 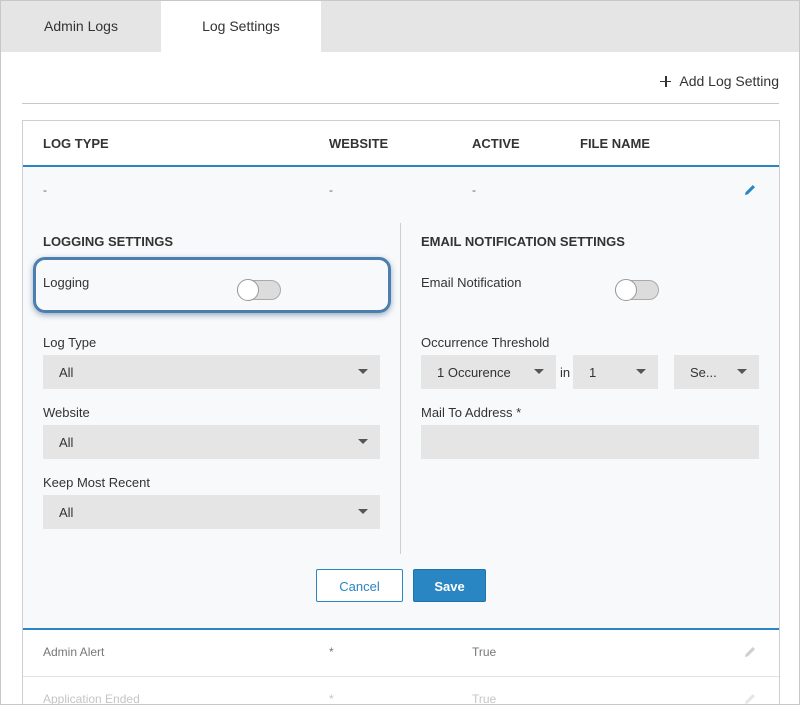 What do you see at coordinates (359, 143) in the screenshot?
I see `column-header-website: WEBSITE` at bounding box center [359, 143].